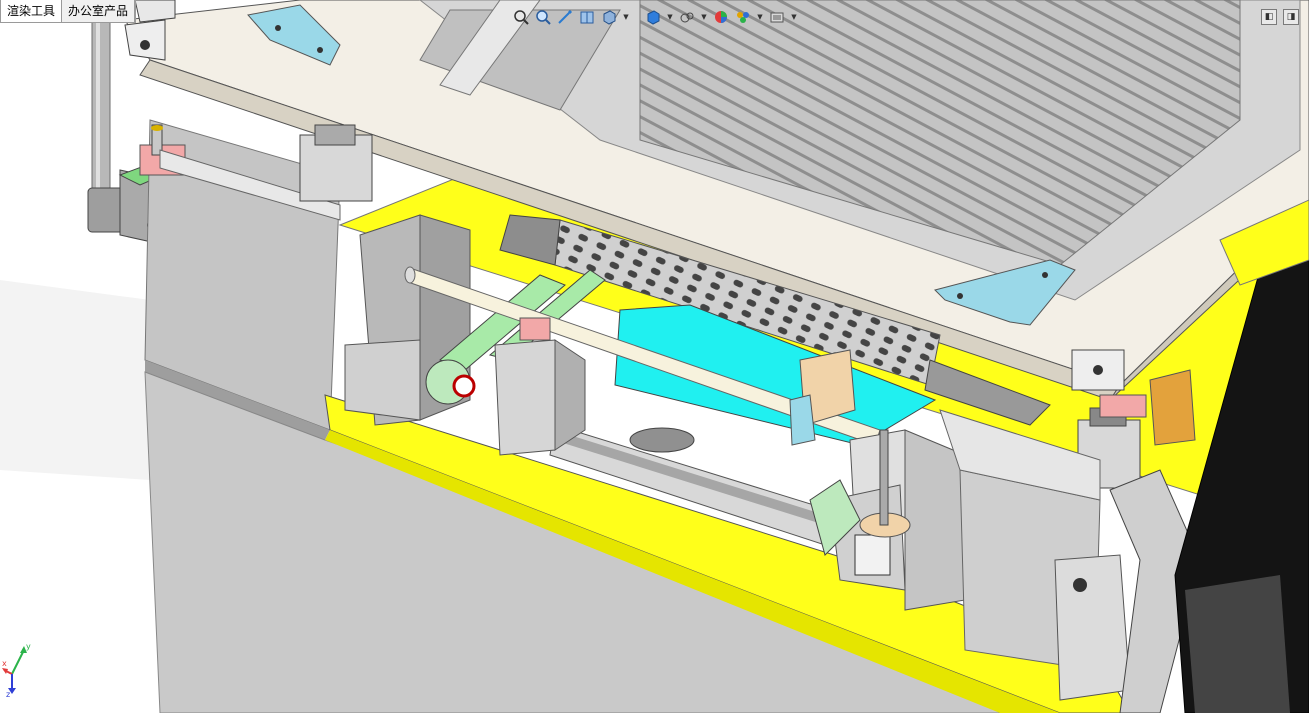  I want to click on vertical-rod, so click(101, 110).